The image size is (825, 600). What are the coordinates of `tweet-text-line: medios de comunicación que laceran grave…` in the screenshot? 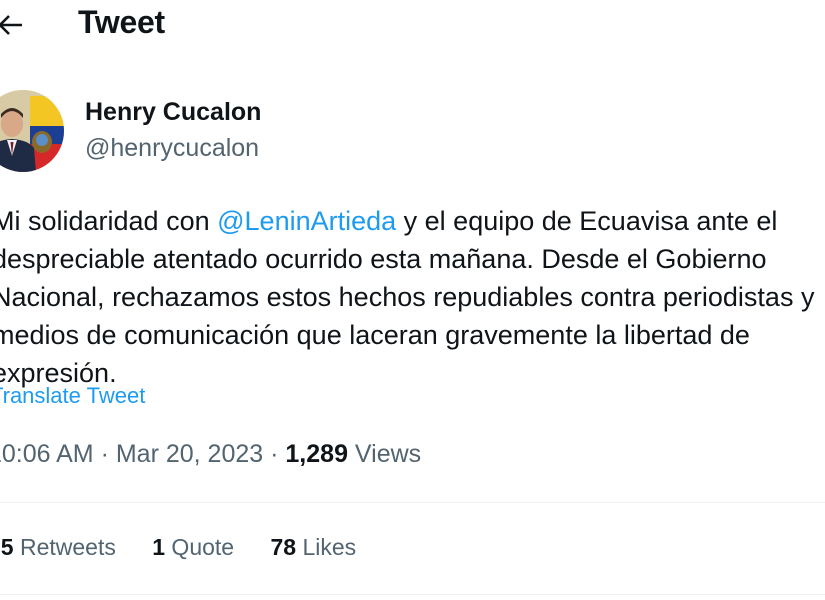 It's located at (375, 335).